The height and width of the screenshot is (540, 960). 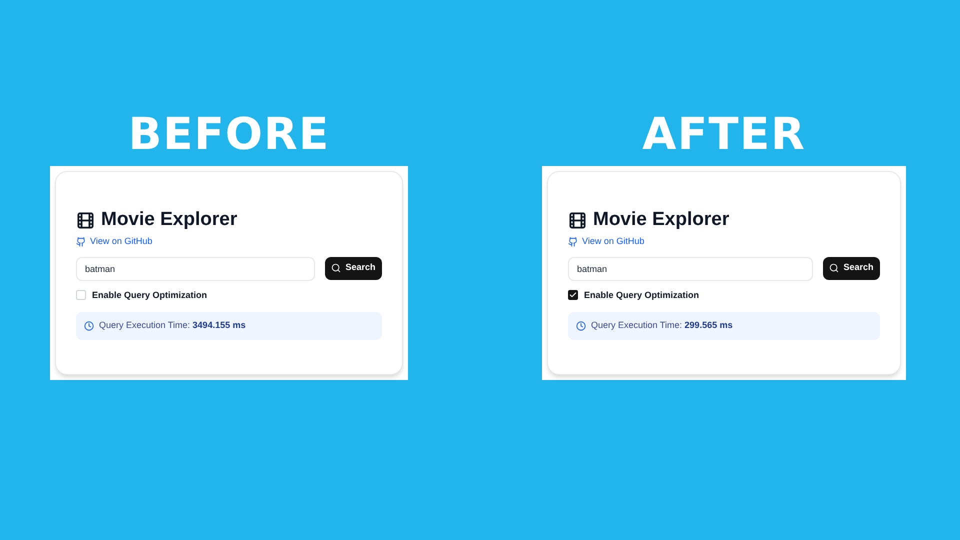 I want to click on panel-heading: AFTER, so click(x=724, y=135).